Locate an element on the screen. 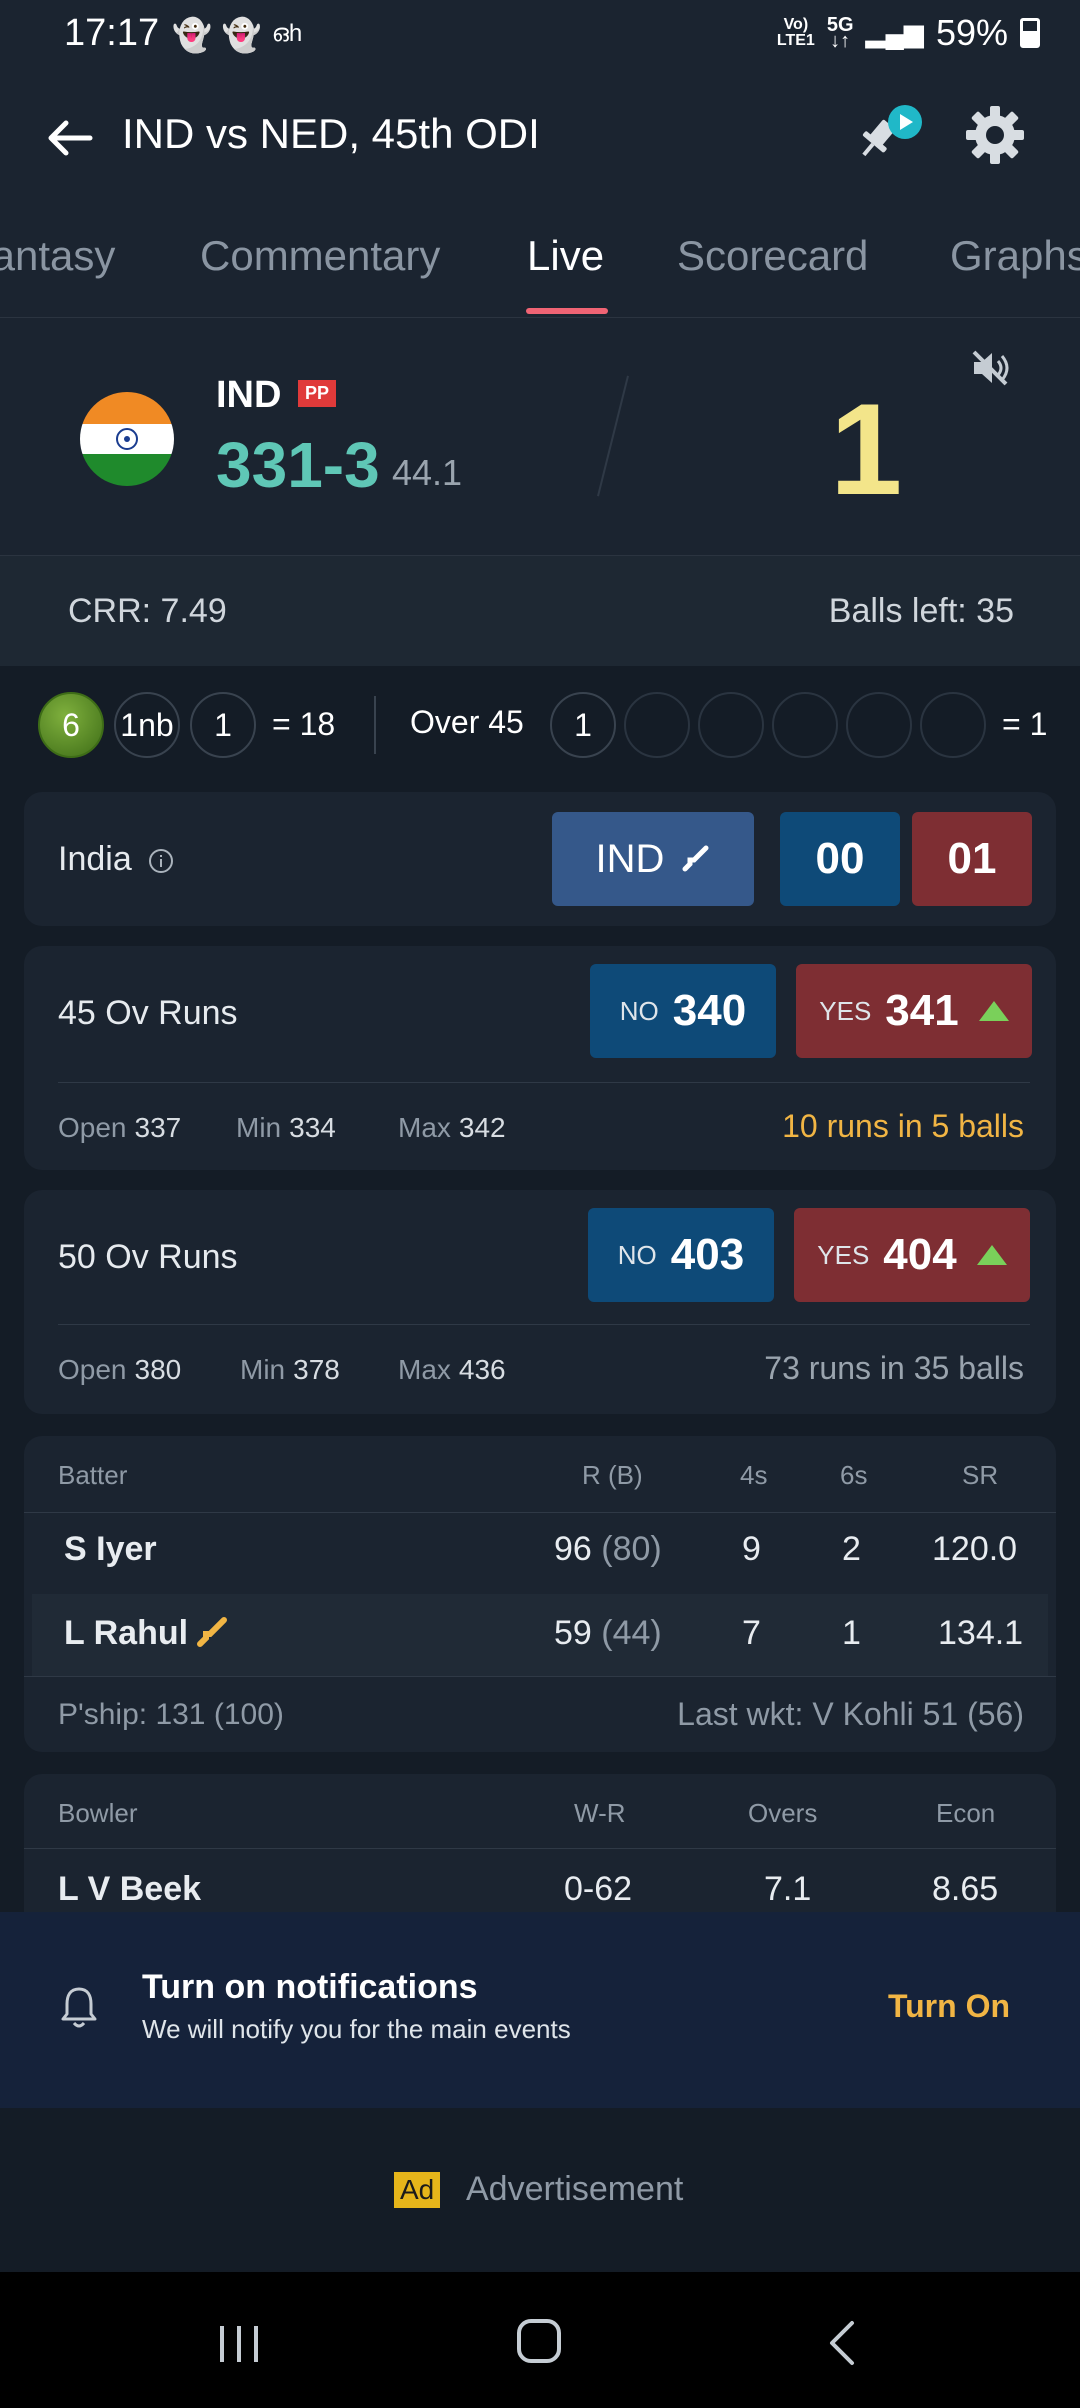 This screenshot has width=1080, height=2408. current-run-rate: CRR: 7.49 is located at coordinates (147, 611).